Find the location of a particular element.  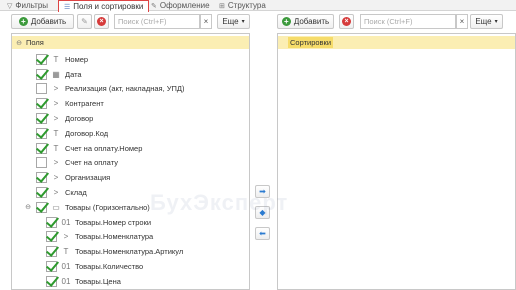

field-label: Организация is located at coordinates (88, 178).